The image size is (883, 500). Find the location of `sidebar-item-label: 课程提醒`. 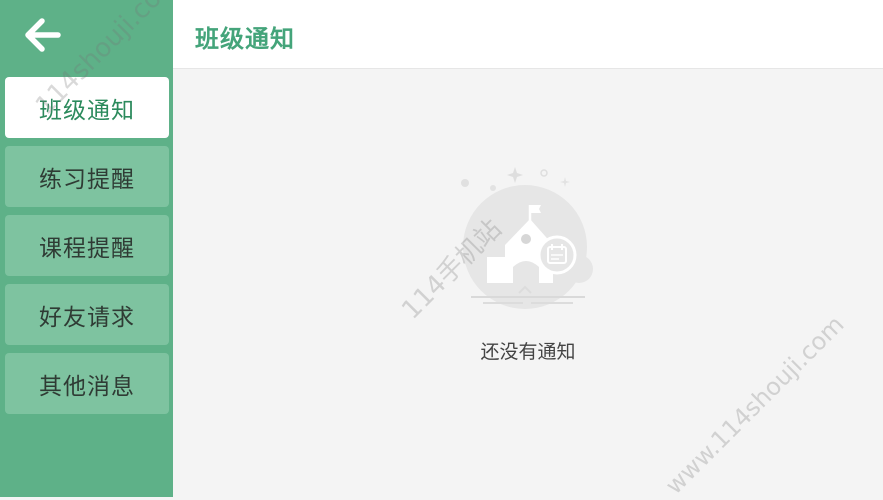

sidebar-item-label: 课程提醒 is located at coordinates (87, 248).